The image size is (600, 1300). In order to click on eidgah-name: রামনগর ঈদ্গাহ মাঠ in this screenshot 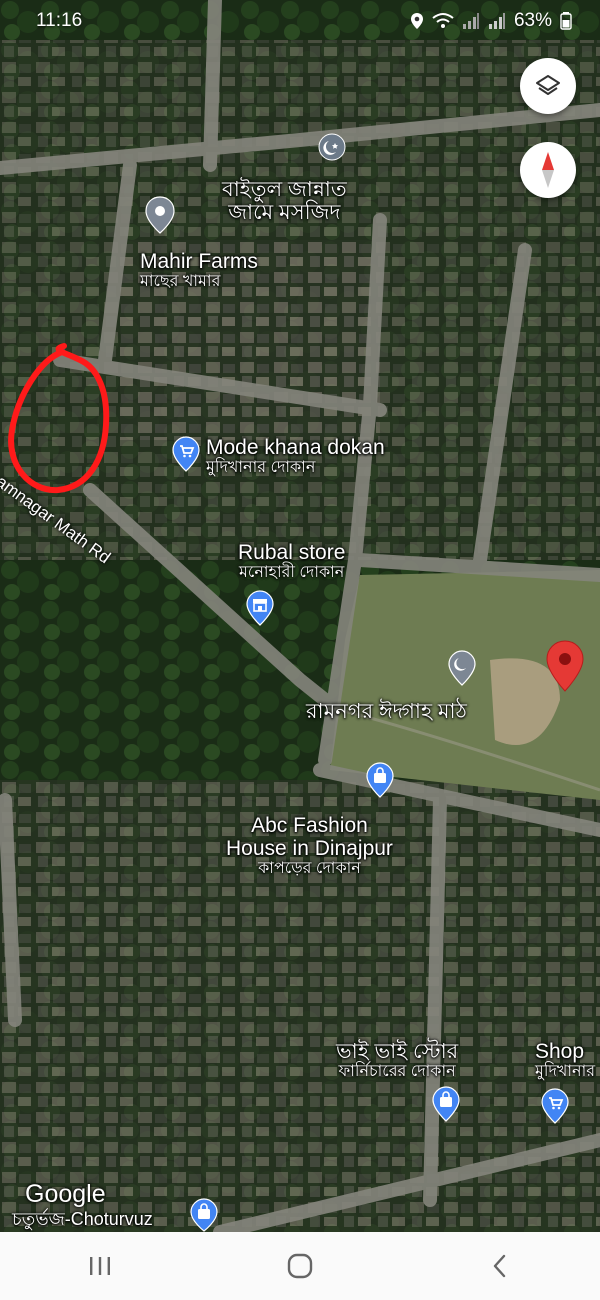, I will do `click(386, 711)`.